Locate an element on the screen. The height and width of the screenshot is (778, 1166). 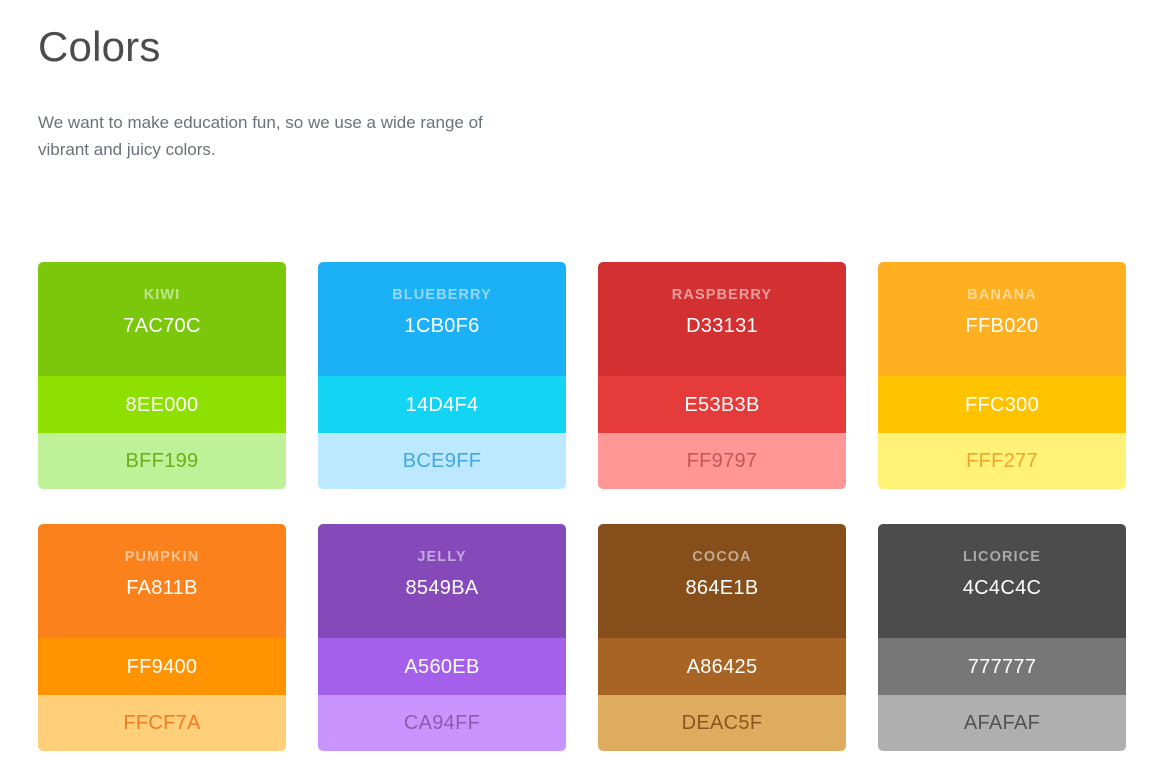
swatch-hex-main: 4C4C4C is located at coordinates (1002, 587).